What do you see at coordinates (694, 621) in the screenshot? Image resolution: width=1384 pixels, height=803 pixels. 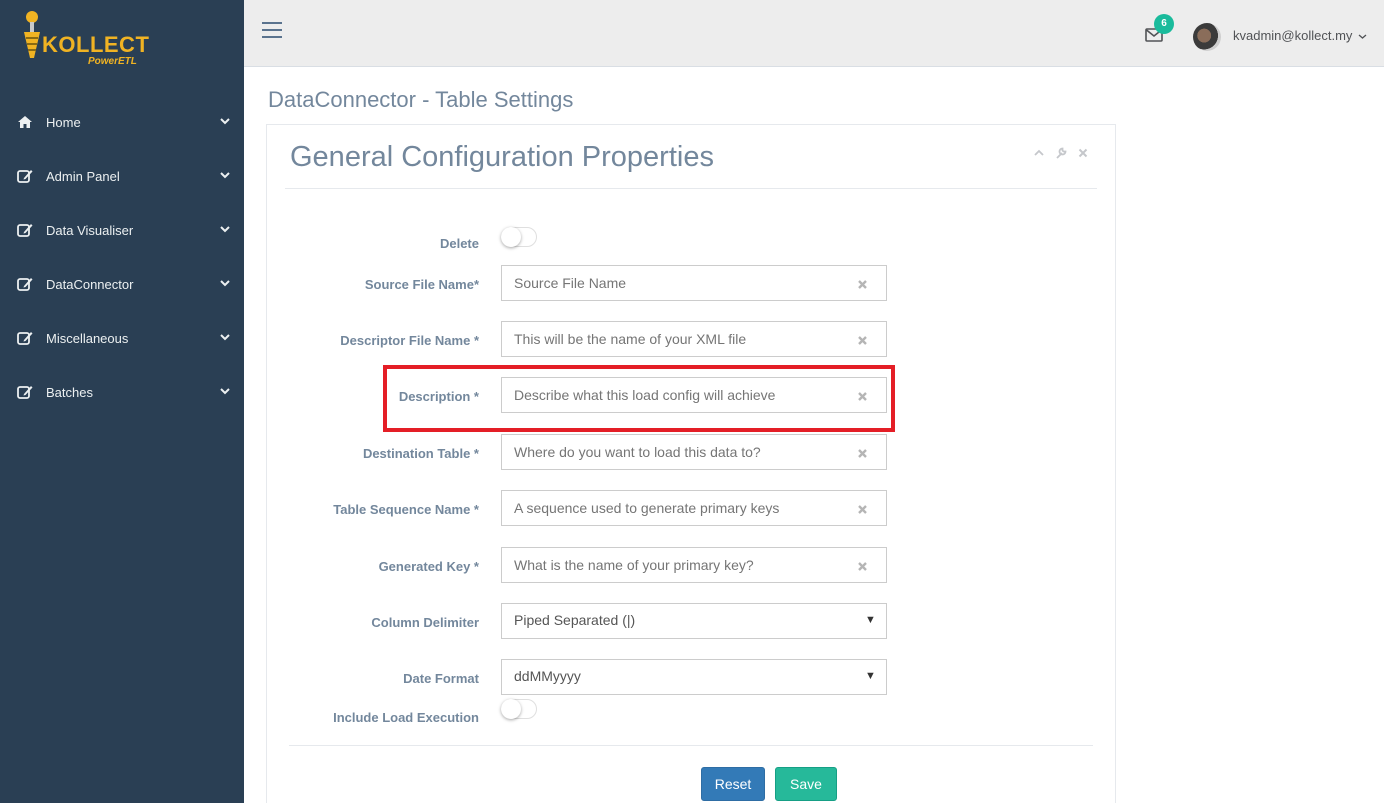 I see `column-delimiter-select: Piped Separated (|)` at bounding box center [694, 621].